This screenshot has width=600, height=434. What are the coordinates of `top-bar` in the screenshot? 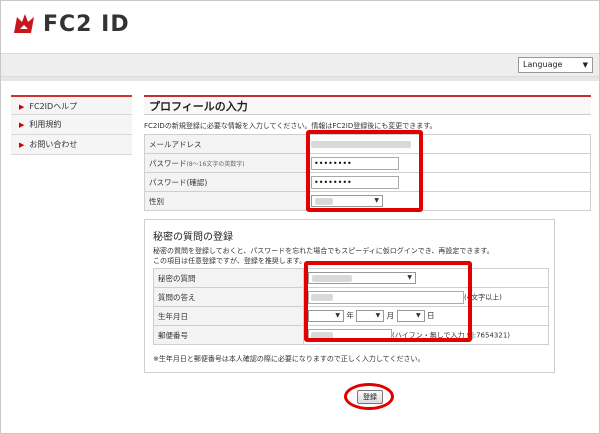 It's located at (300, 65).